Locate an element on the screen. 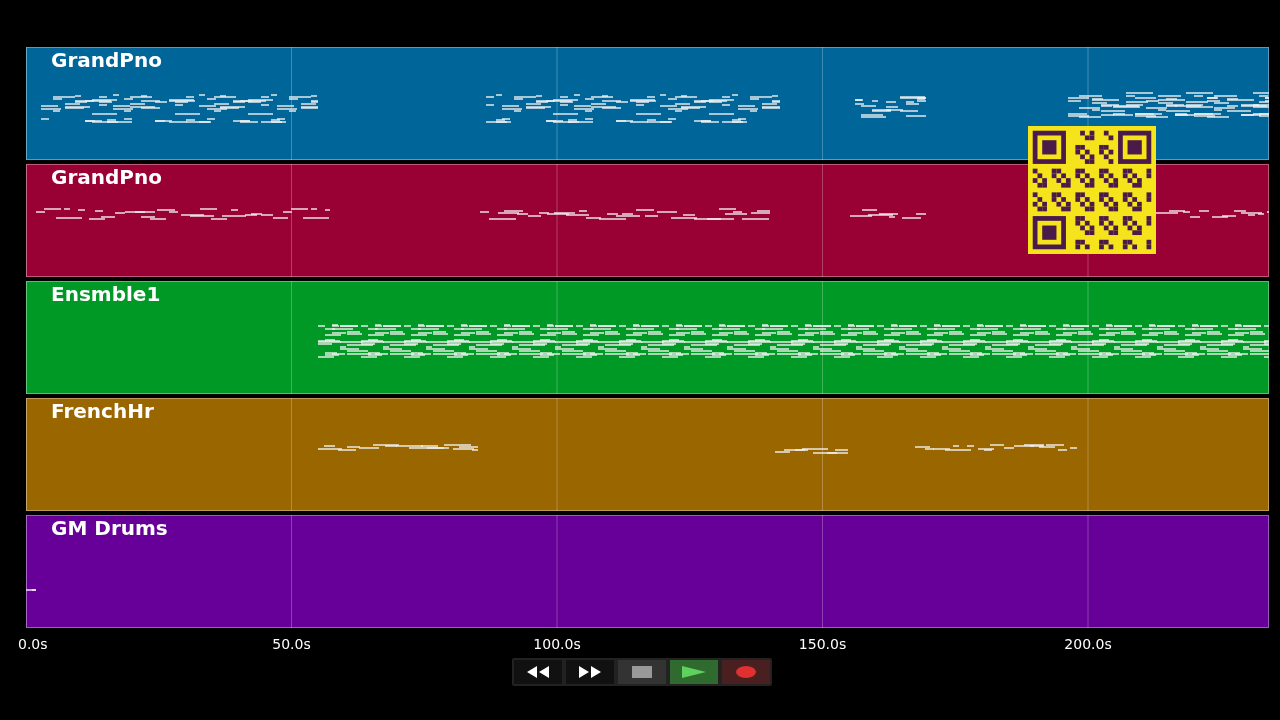 The width and height of the screenshot is (1280, 720). play-icon is located at coordinates (694, 672).